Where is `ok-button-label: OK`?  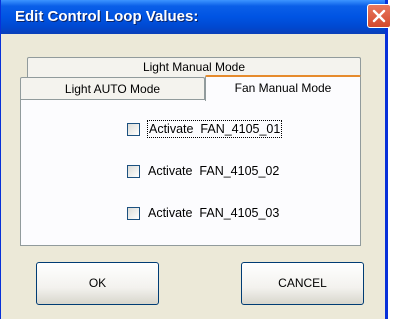
ok-button-label: OK is located at coordinates (97, 283).